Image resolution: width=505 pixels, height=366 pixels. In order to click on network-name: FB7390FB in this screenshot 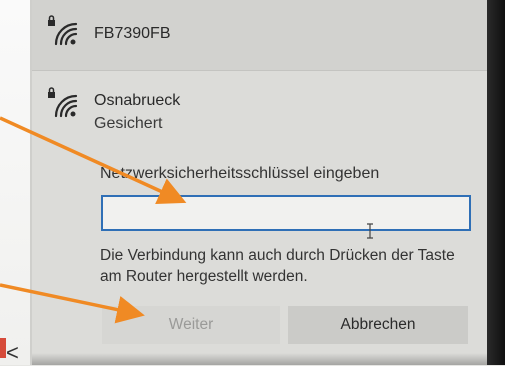, I will do `click(132, 33)`.